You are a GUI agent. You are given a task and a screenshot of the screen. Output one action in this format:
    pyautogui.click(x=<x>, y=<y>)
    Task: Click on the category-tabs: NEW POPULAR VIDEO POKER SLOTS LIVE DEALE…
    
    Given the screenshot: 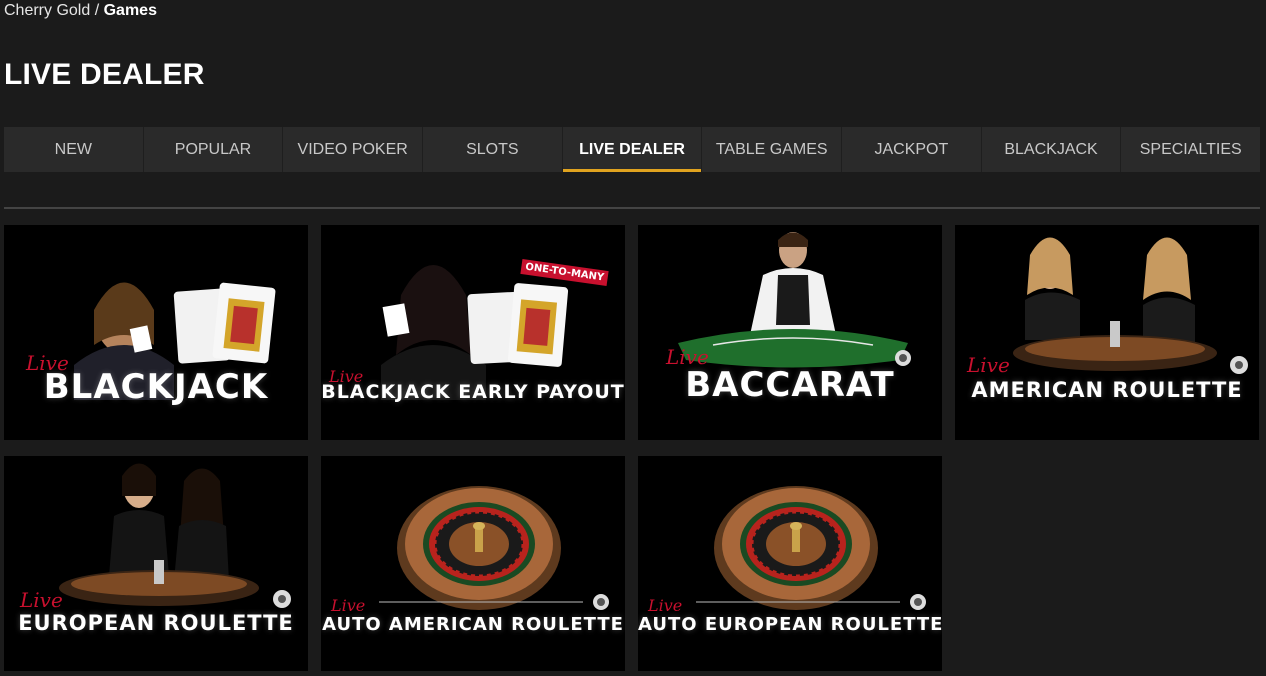 What is the action you would take?
    pyautogui.click(x=632, y=149)
    